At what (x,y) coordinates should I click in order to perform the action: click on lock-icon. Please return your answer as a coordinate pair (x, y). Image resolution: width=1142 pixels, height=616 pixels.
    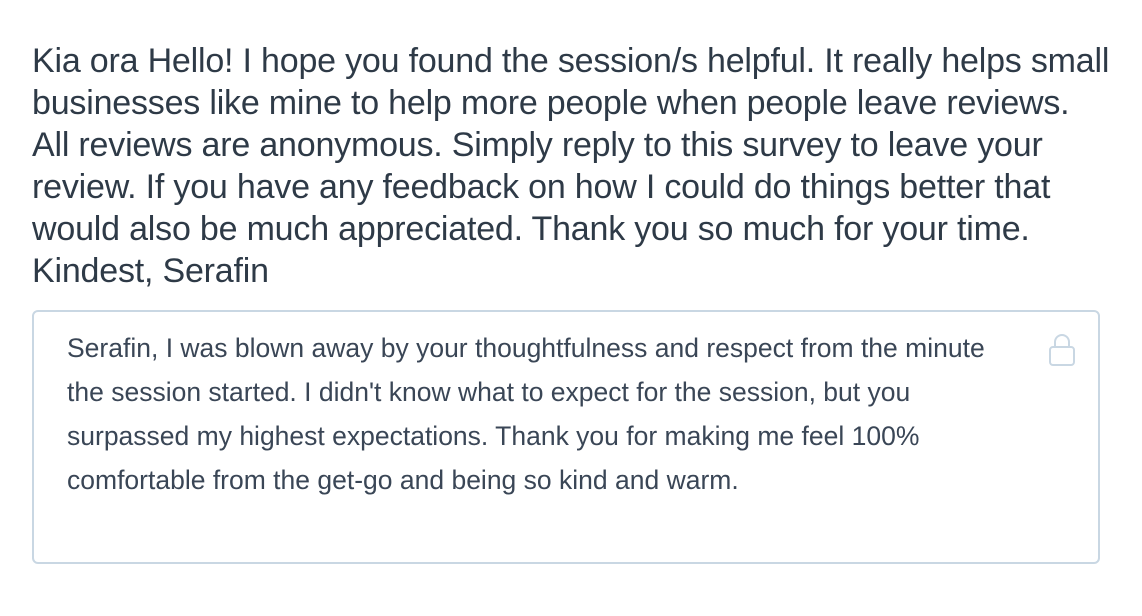
    Looking at the image, I should click on (1062, 349).